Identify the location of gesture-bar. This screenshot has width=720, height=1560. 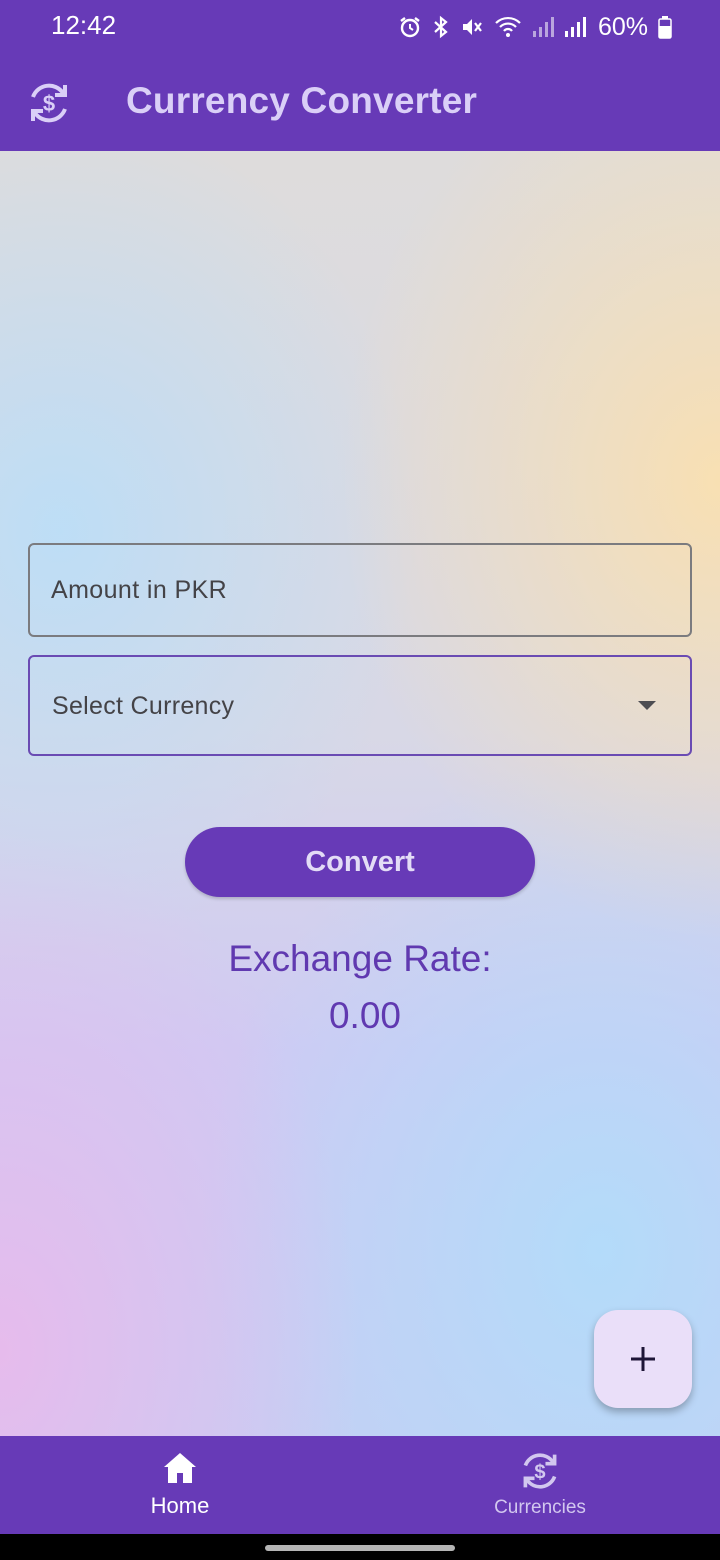
(360, 1547).